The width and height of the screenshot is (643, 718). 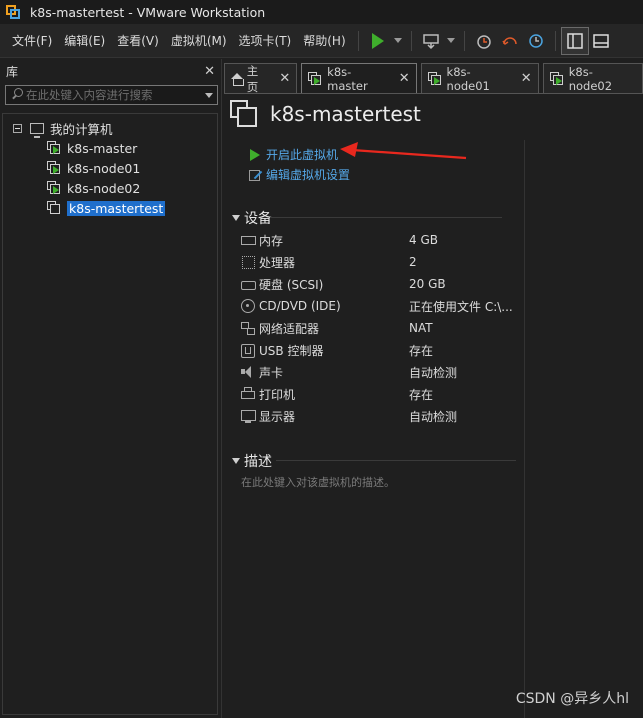 I want to click on collapse-icon, so click(x=17, y=128).